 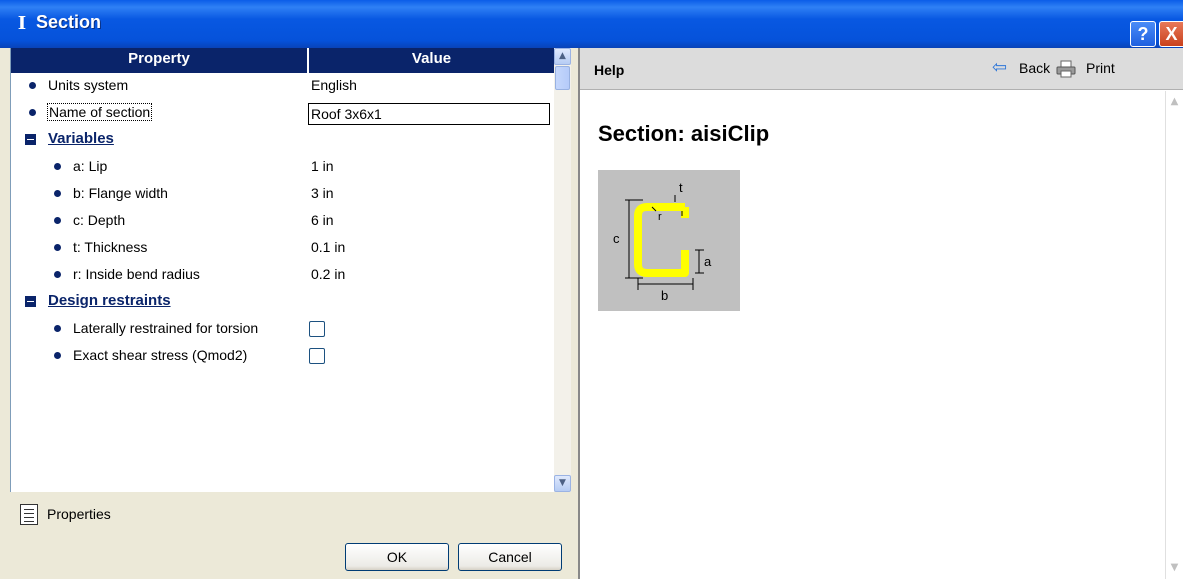 What do you see at coordinates (562, 270) in the screenshot?
I see `grid-vertical-scrollbar: ▲ ▼` at bounding box center [562, 270].